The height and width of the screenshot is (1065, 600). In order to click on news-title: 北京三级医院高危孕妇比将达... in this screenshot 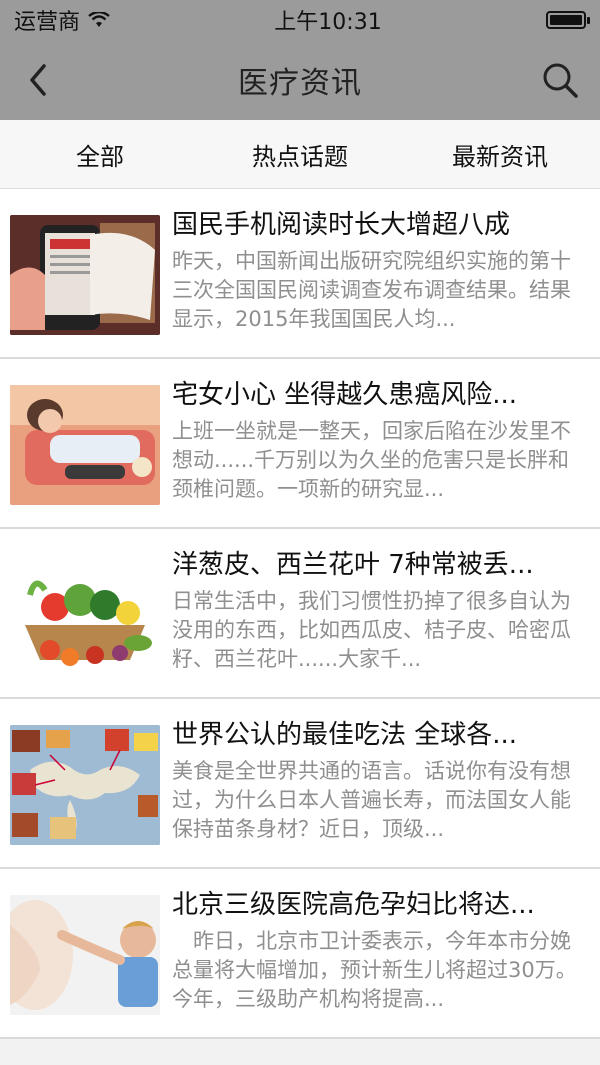, I will do `click(353, 905)`.